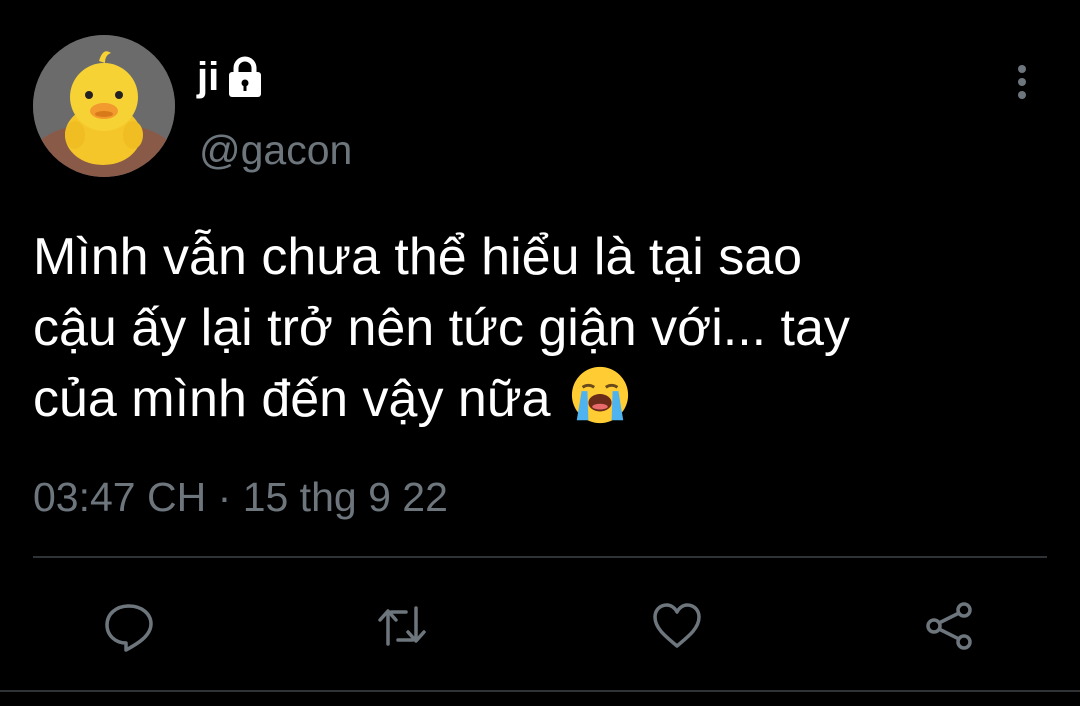 This screenshot has width=1080, height=706. What do you see at coordinates (245, 76) in the screenshot?
I see `lock-icon` at bounding box center [245, 76].